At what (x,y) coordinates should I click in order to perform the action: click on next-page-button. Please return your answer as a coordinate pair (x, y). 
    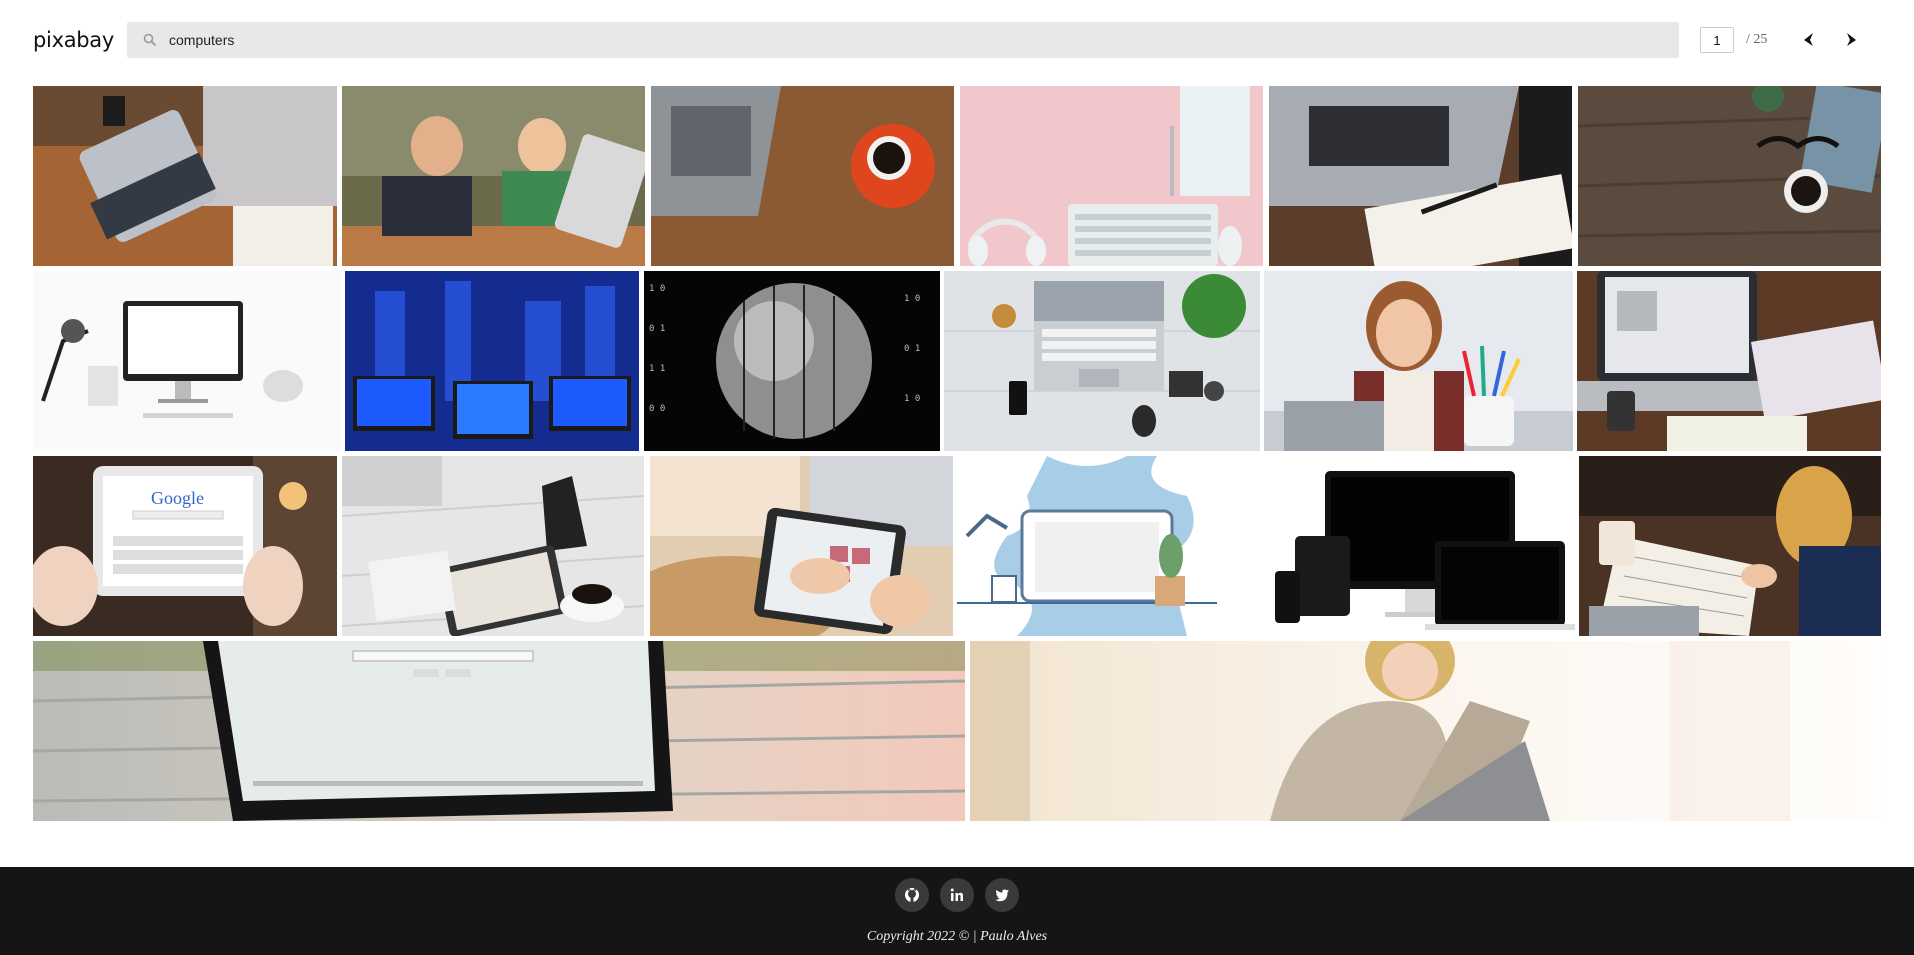
    Looking at the image, I should click on (1851, 40).